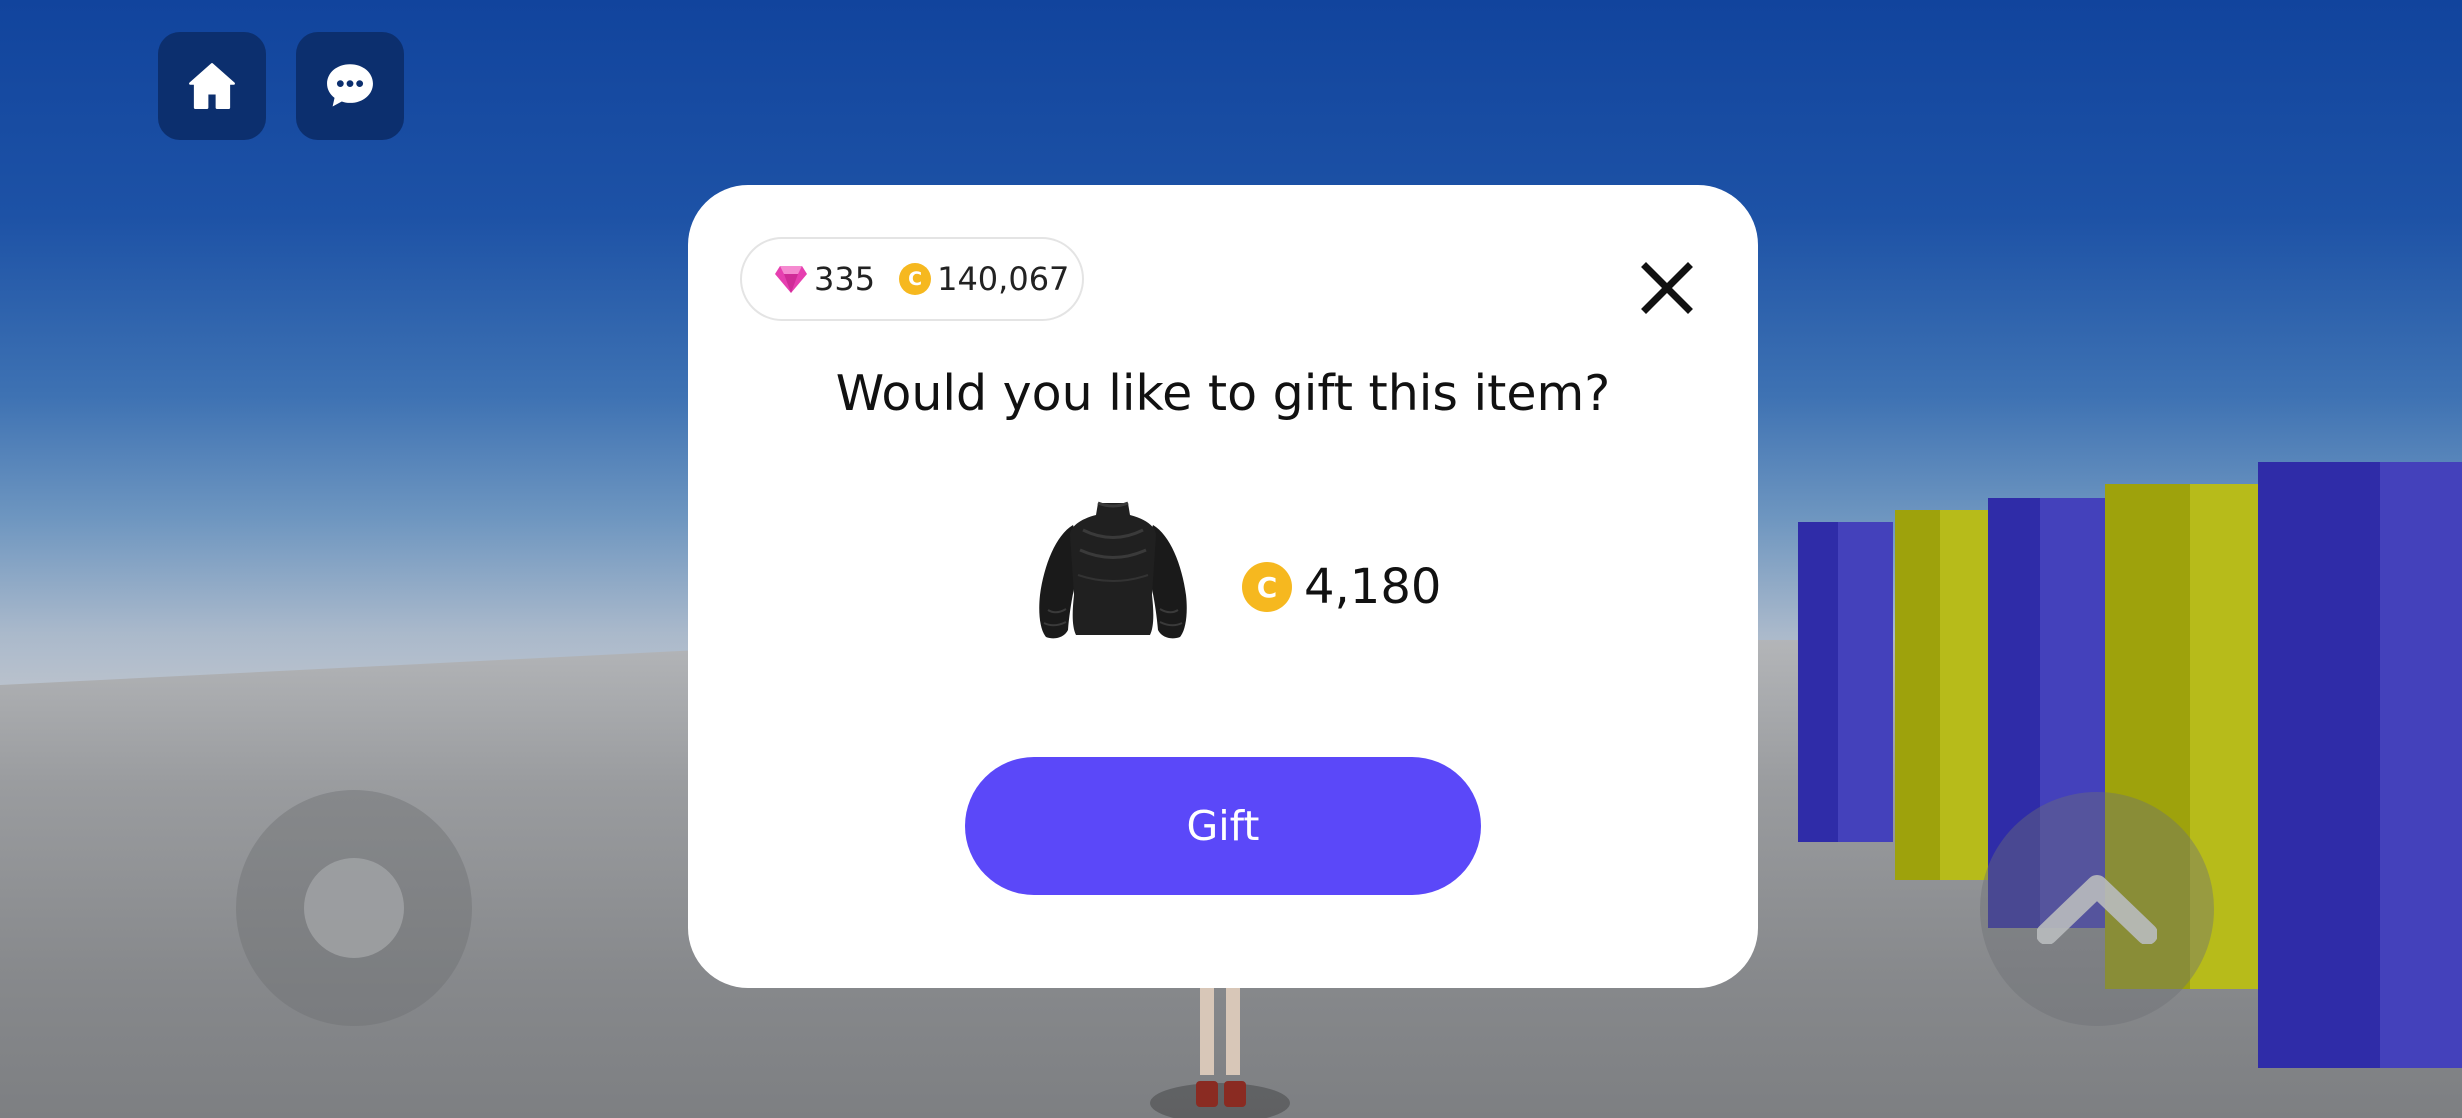 This screenshot has width=2462, height=1118. I want to click on gem-icon, so click(791, 279).